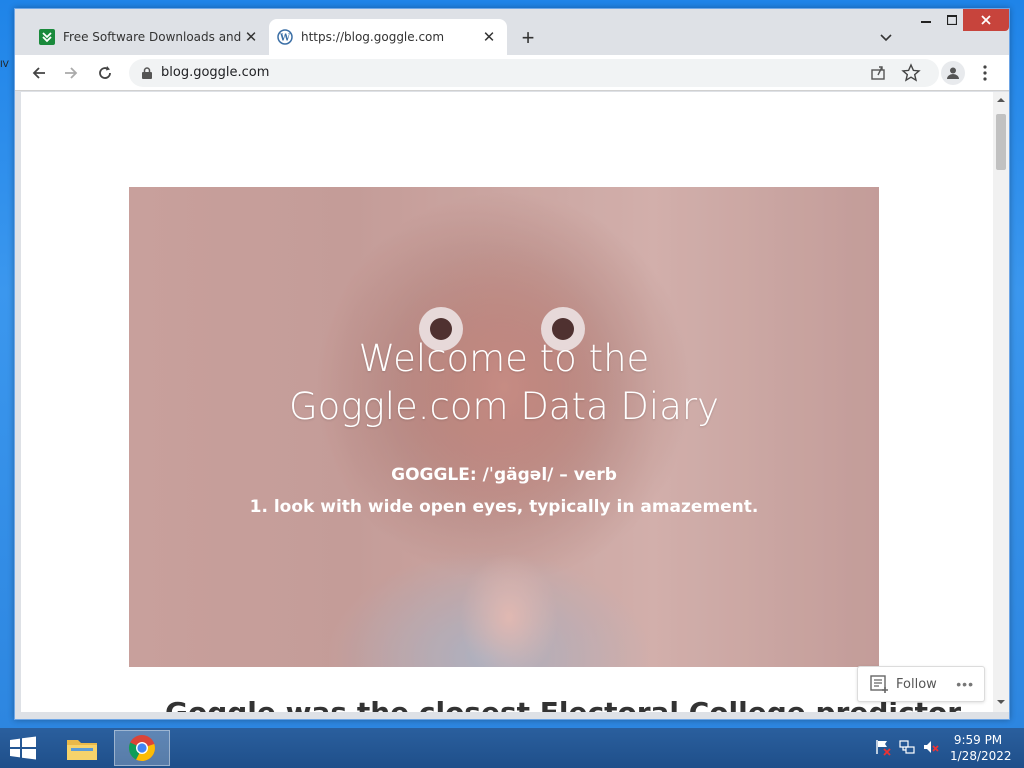 The width and height of the screenshot is (1024, 768). What do you see at coordinates (981, 756) in the screenshot?
I see `clock-date: 1/28/2022` at bounding box center [981, 756].